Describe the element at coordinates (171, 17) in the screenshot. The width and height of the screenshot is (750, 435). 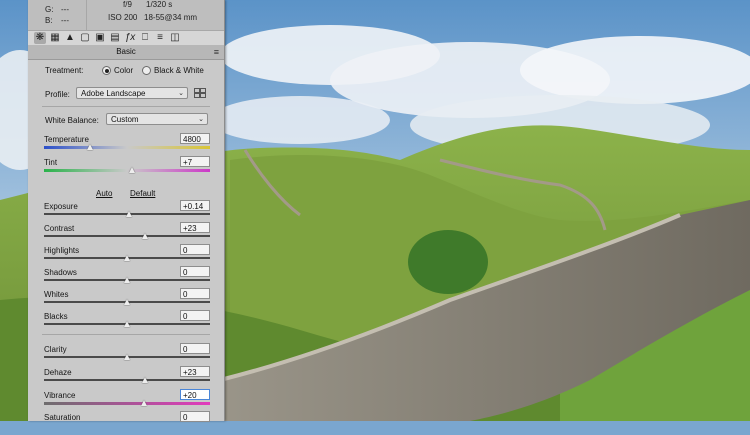
I see `lens-value: 18-55@34 mm` at that location.